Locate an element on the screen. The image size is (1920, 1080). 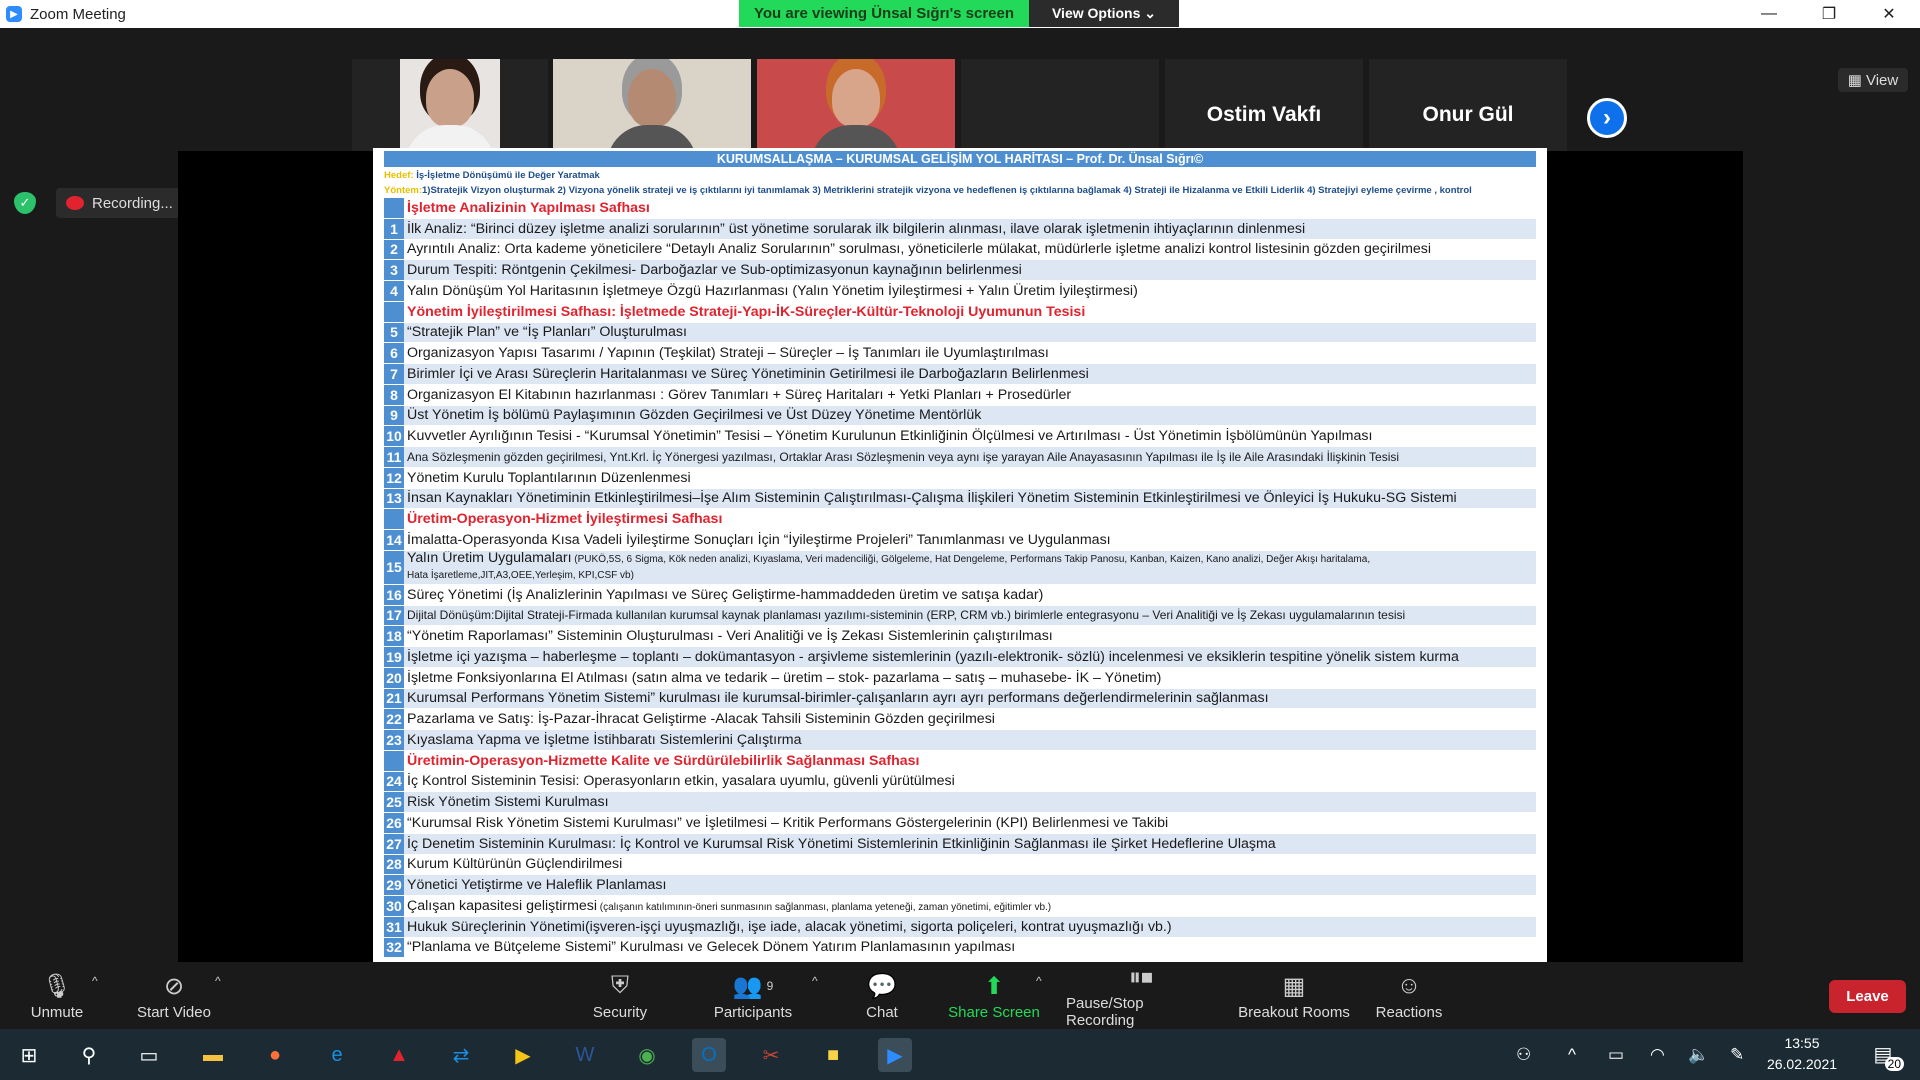
row-main-text: Yalın Üretim Uygulamaları is located at coordinates (489, 559).